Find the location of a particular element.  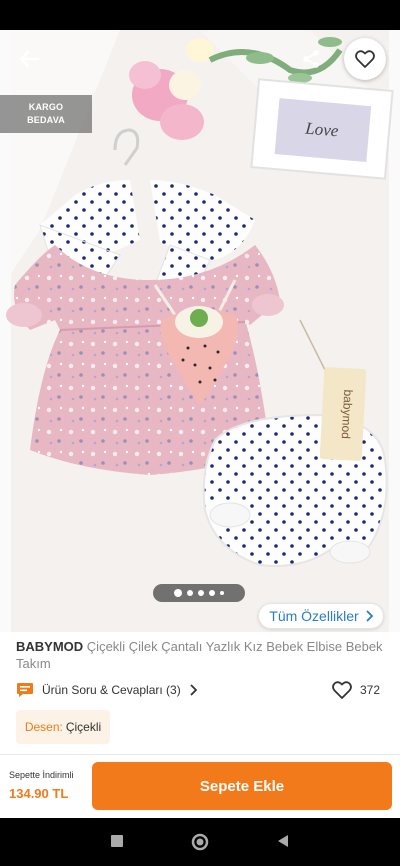

all-features-button: Tüm Özellikler is located at coordinates (321, 616).